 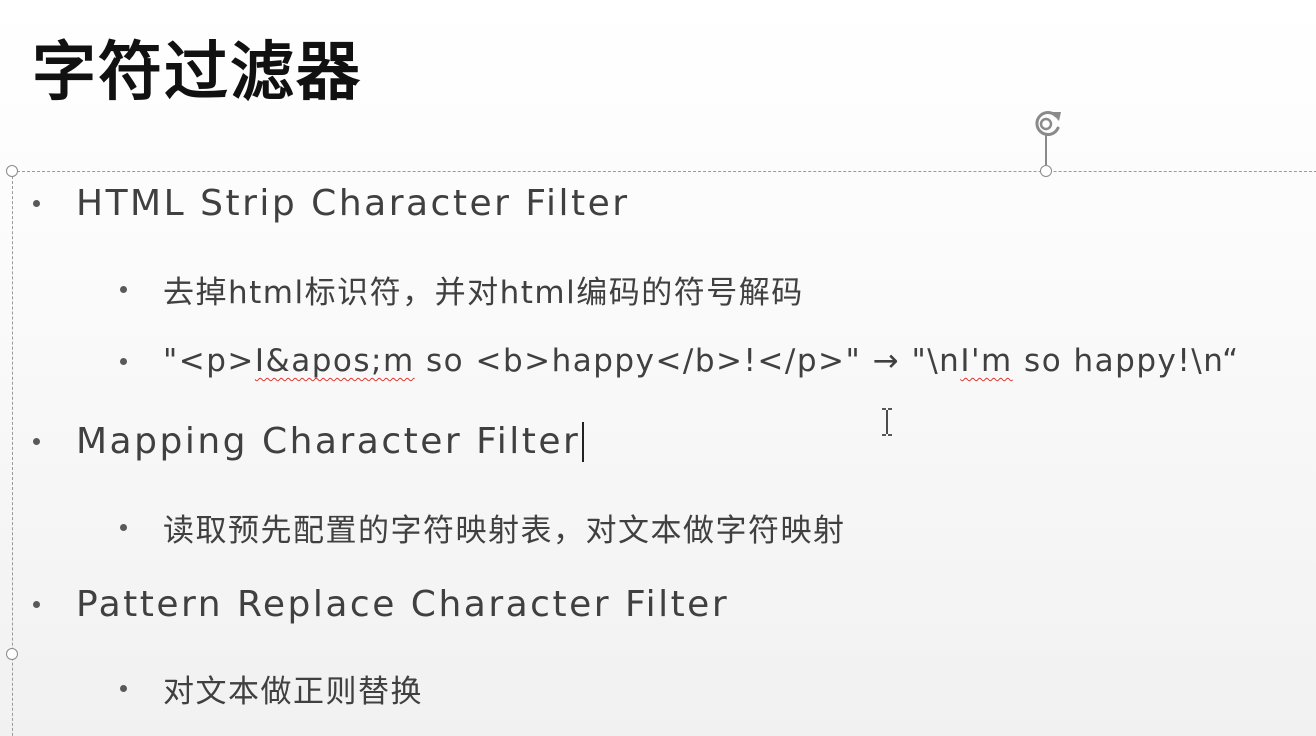 I want to click on sub-bullet-label: 对文本做正则替换, so click(x=293, y=688).